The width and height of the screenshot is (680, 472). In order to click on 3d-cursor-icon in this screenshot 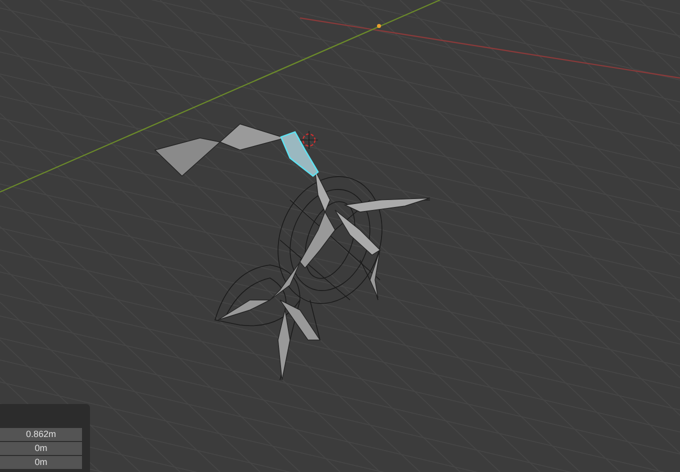, I will do `click(309, 140)`.